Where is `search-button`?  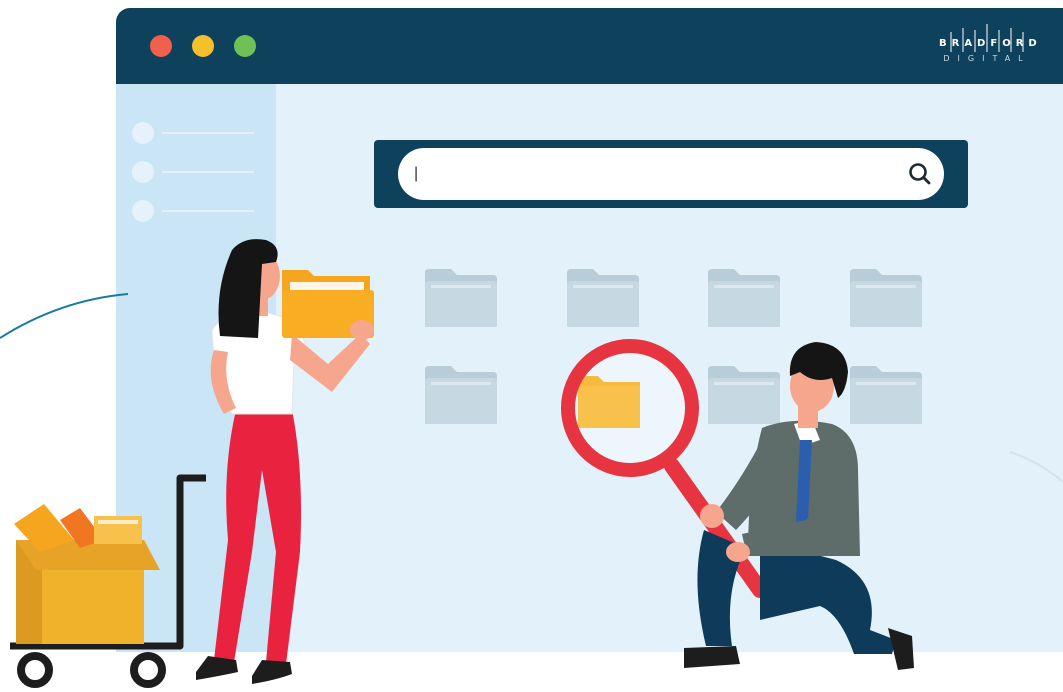 search-button is located at coordinates (920, 174).